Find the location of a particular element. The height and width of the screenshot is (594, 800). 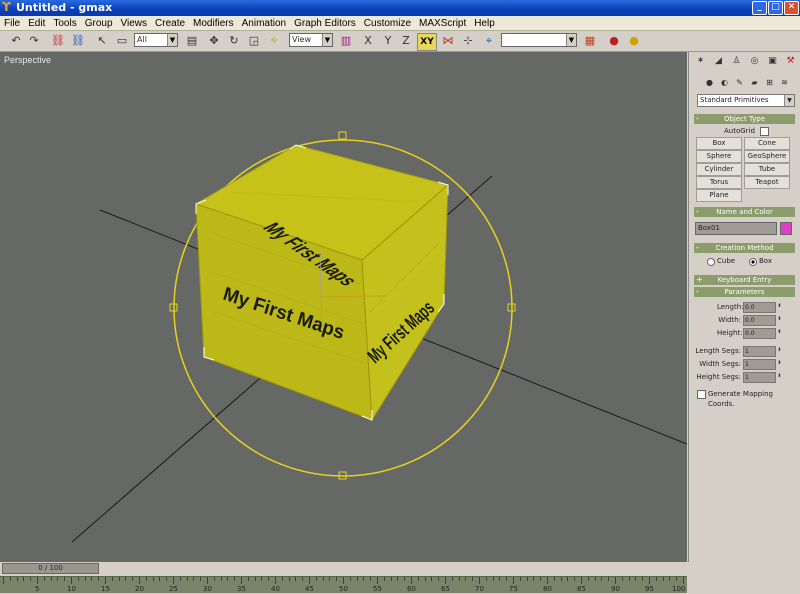

display-tab-icon: ▣ is located at coordinates (772, 61).